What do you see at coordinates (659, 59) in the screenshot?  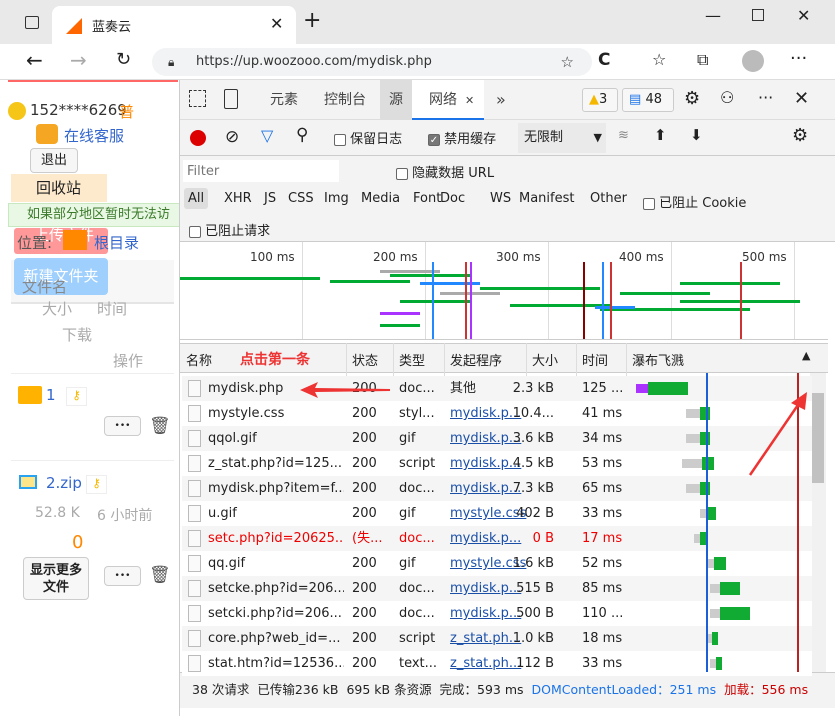 I see `favorites-icon: ☆` at bounding box center [659, 59].